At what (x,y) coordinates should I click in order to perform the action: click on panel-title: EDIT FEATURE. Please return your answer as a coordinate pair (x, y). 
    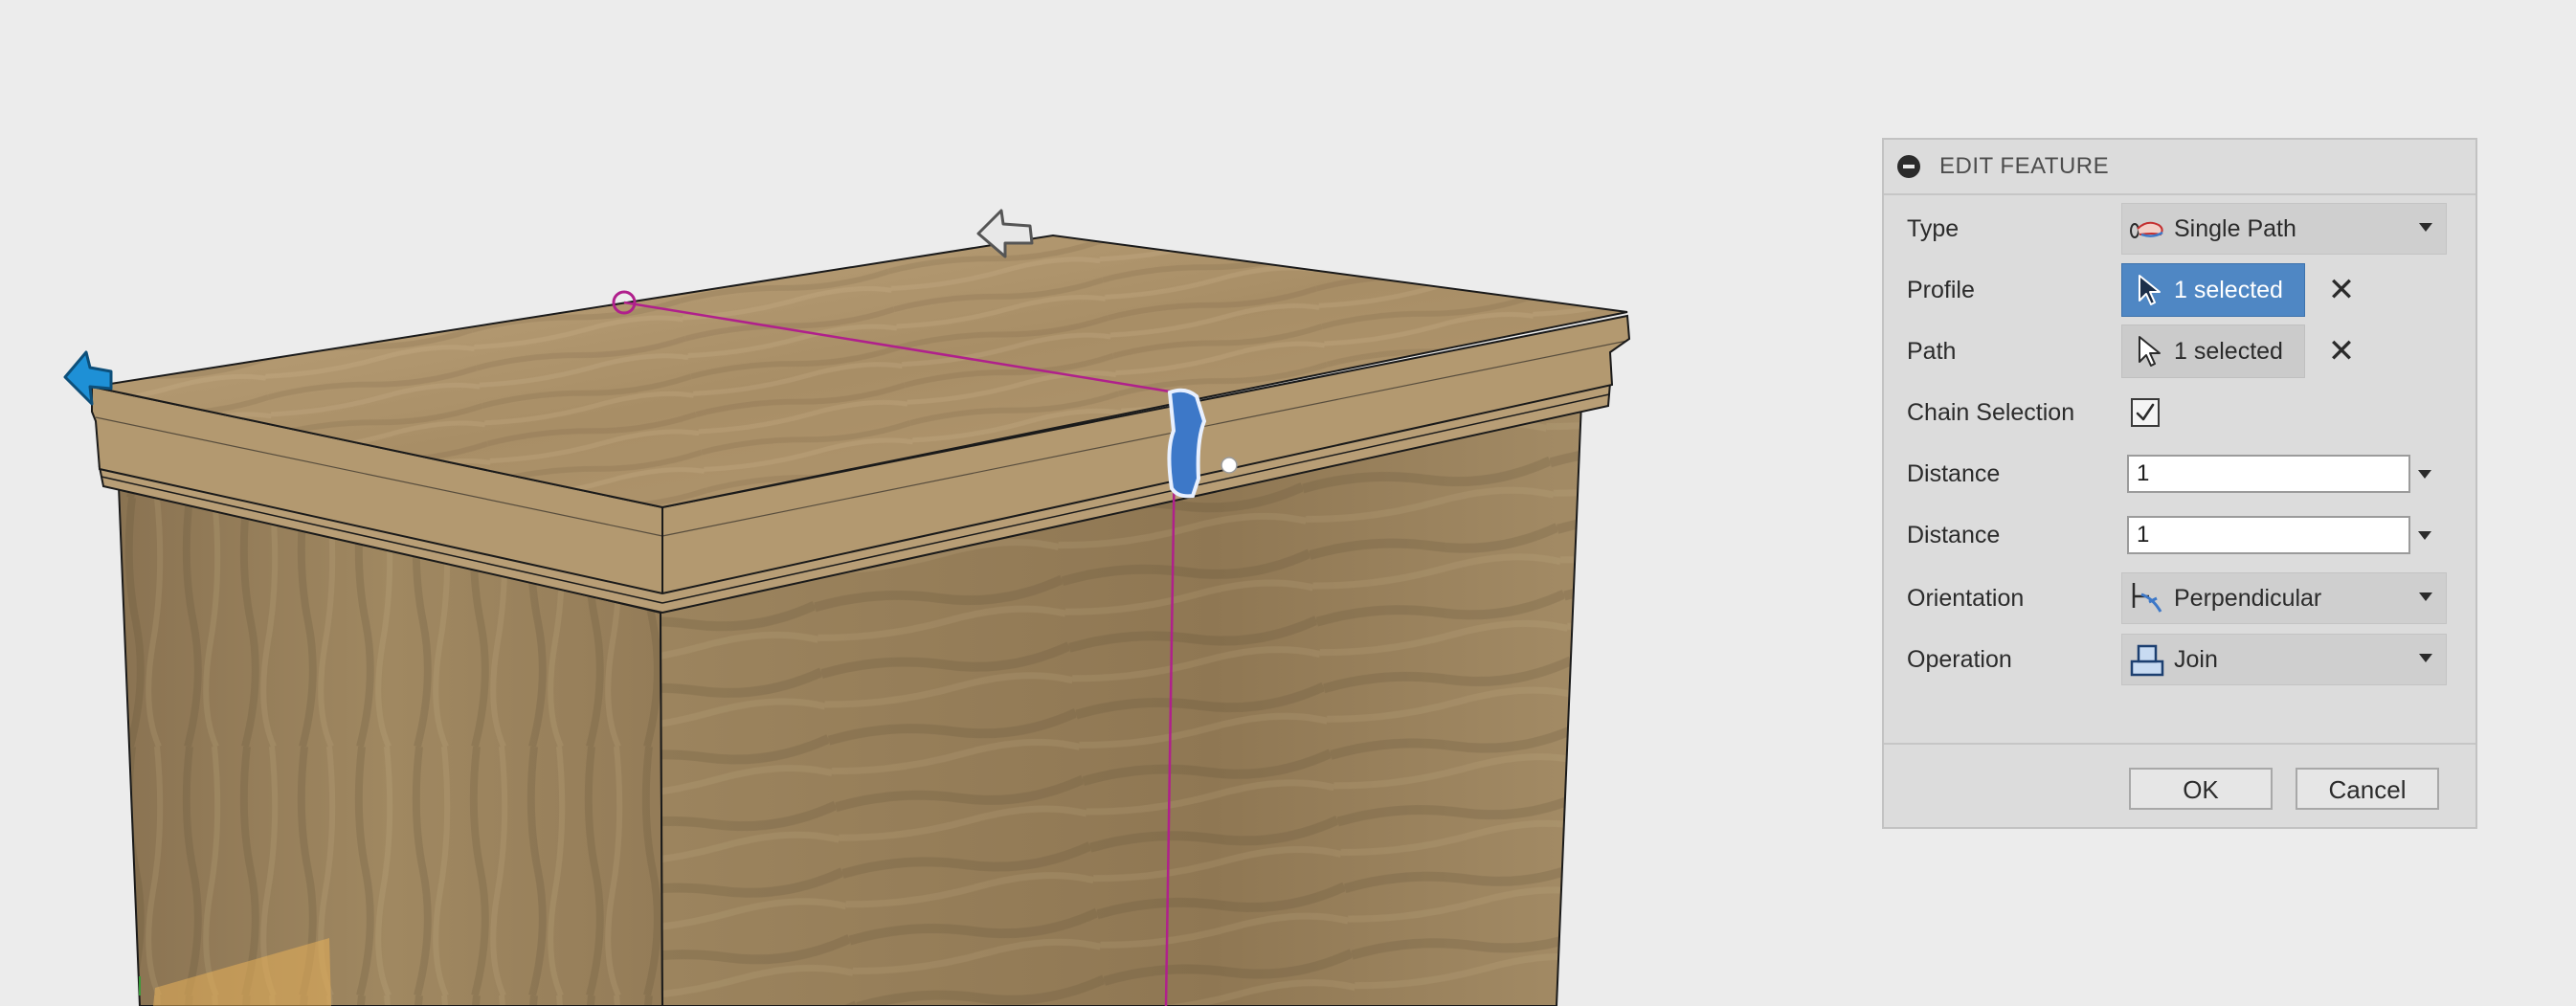
    Looking at the image, I should click on (2024, 166).